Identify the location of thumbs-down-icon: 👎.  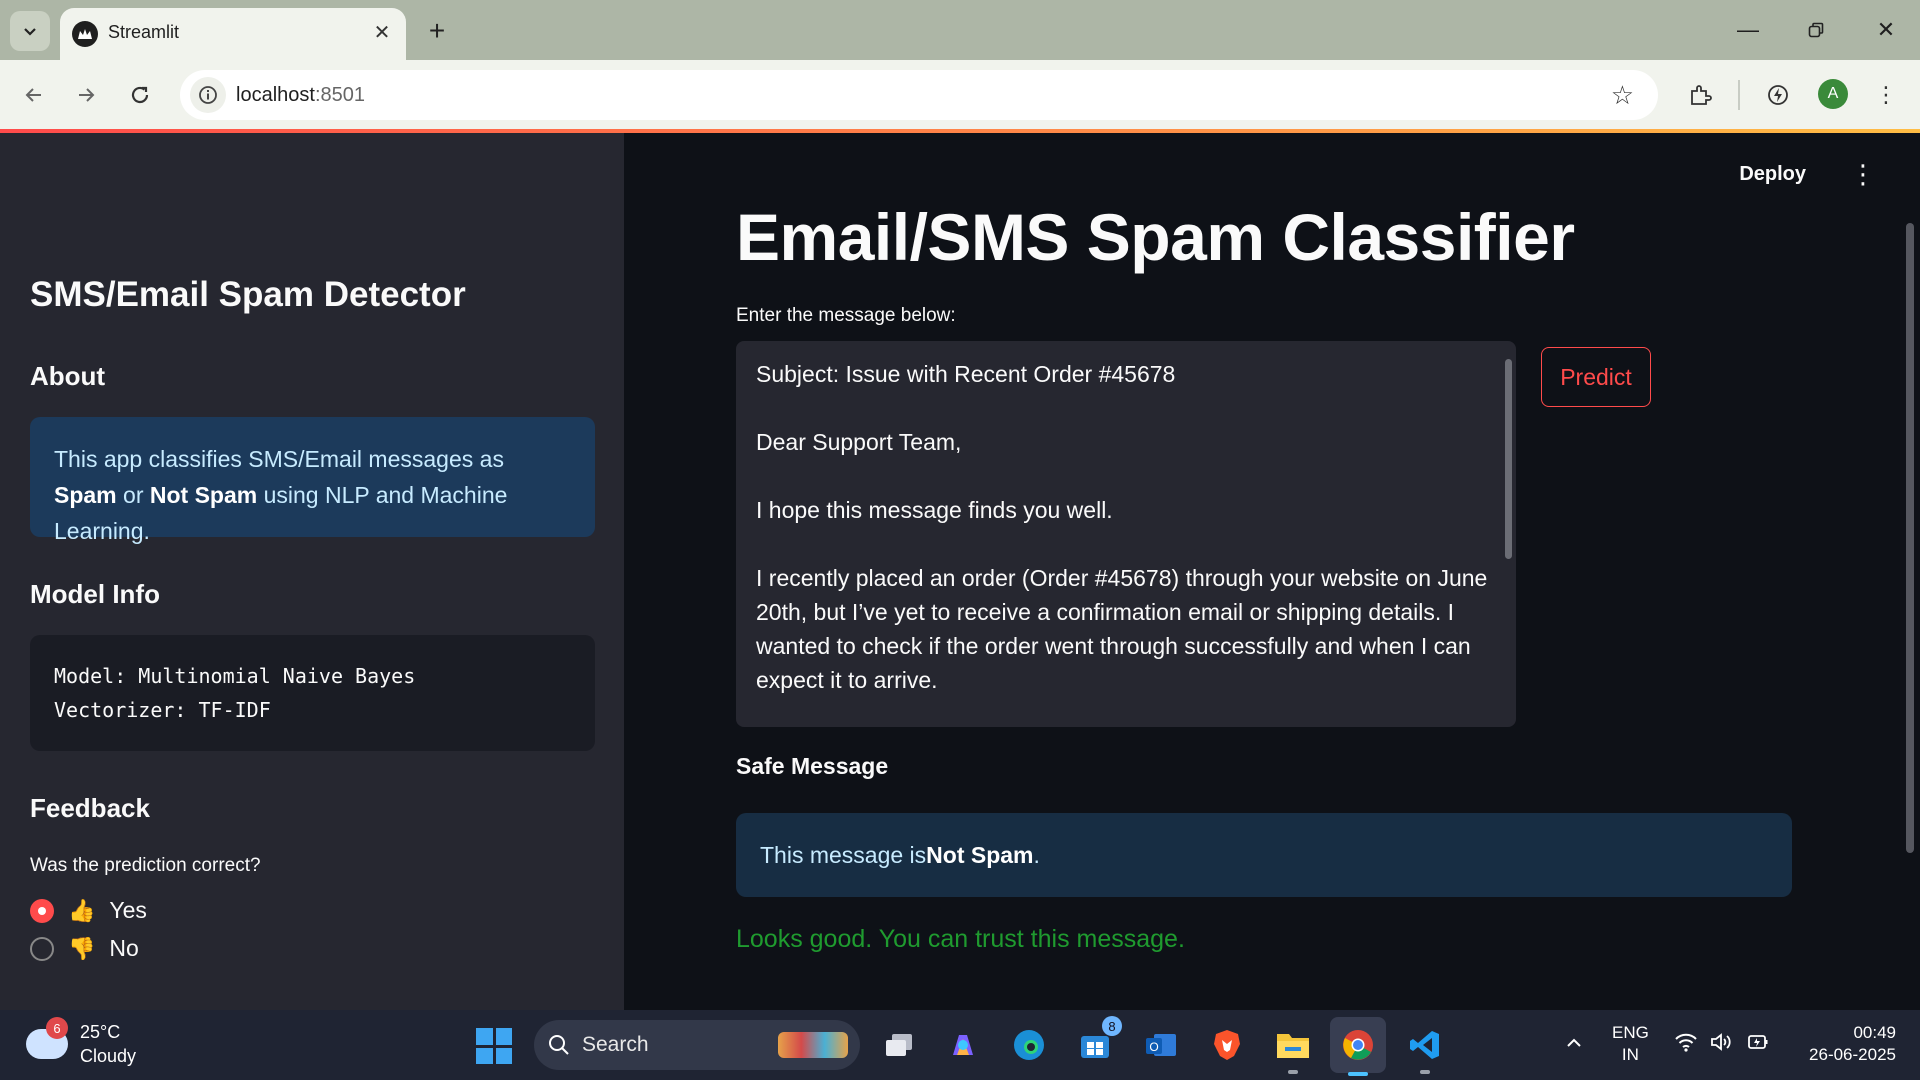
(82, 948).